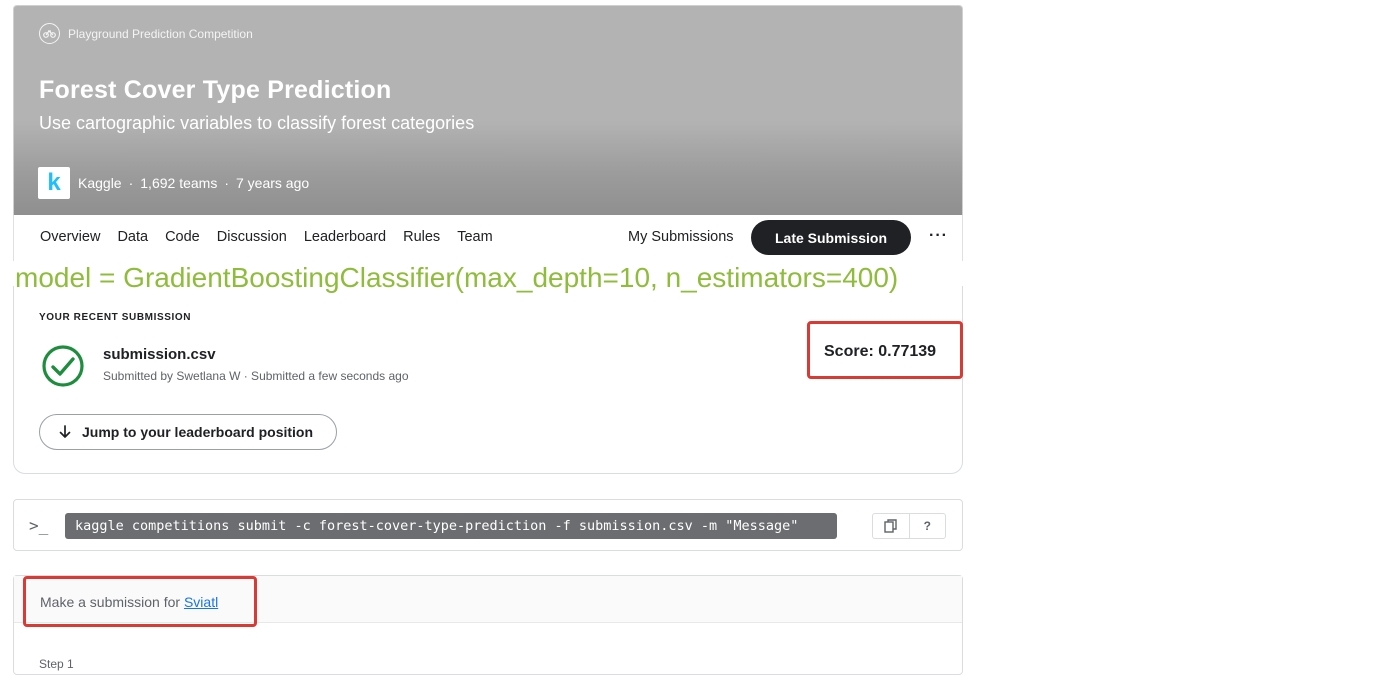  Describe the element at coordinates (252, 237) in the screenshot. I see `tab-discussion: Discussion` at that location.